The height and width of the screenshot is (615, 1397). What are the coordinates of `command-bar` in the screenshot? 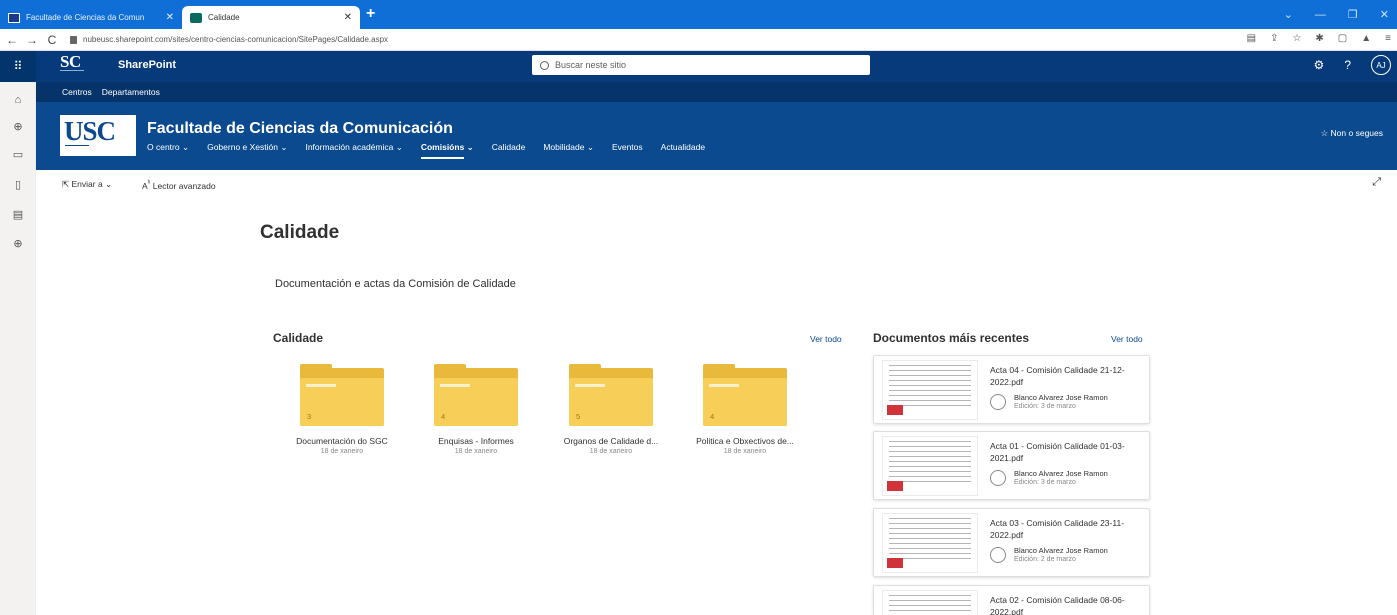 It's located at (716, 186).